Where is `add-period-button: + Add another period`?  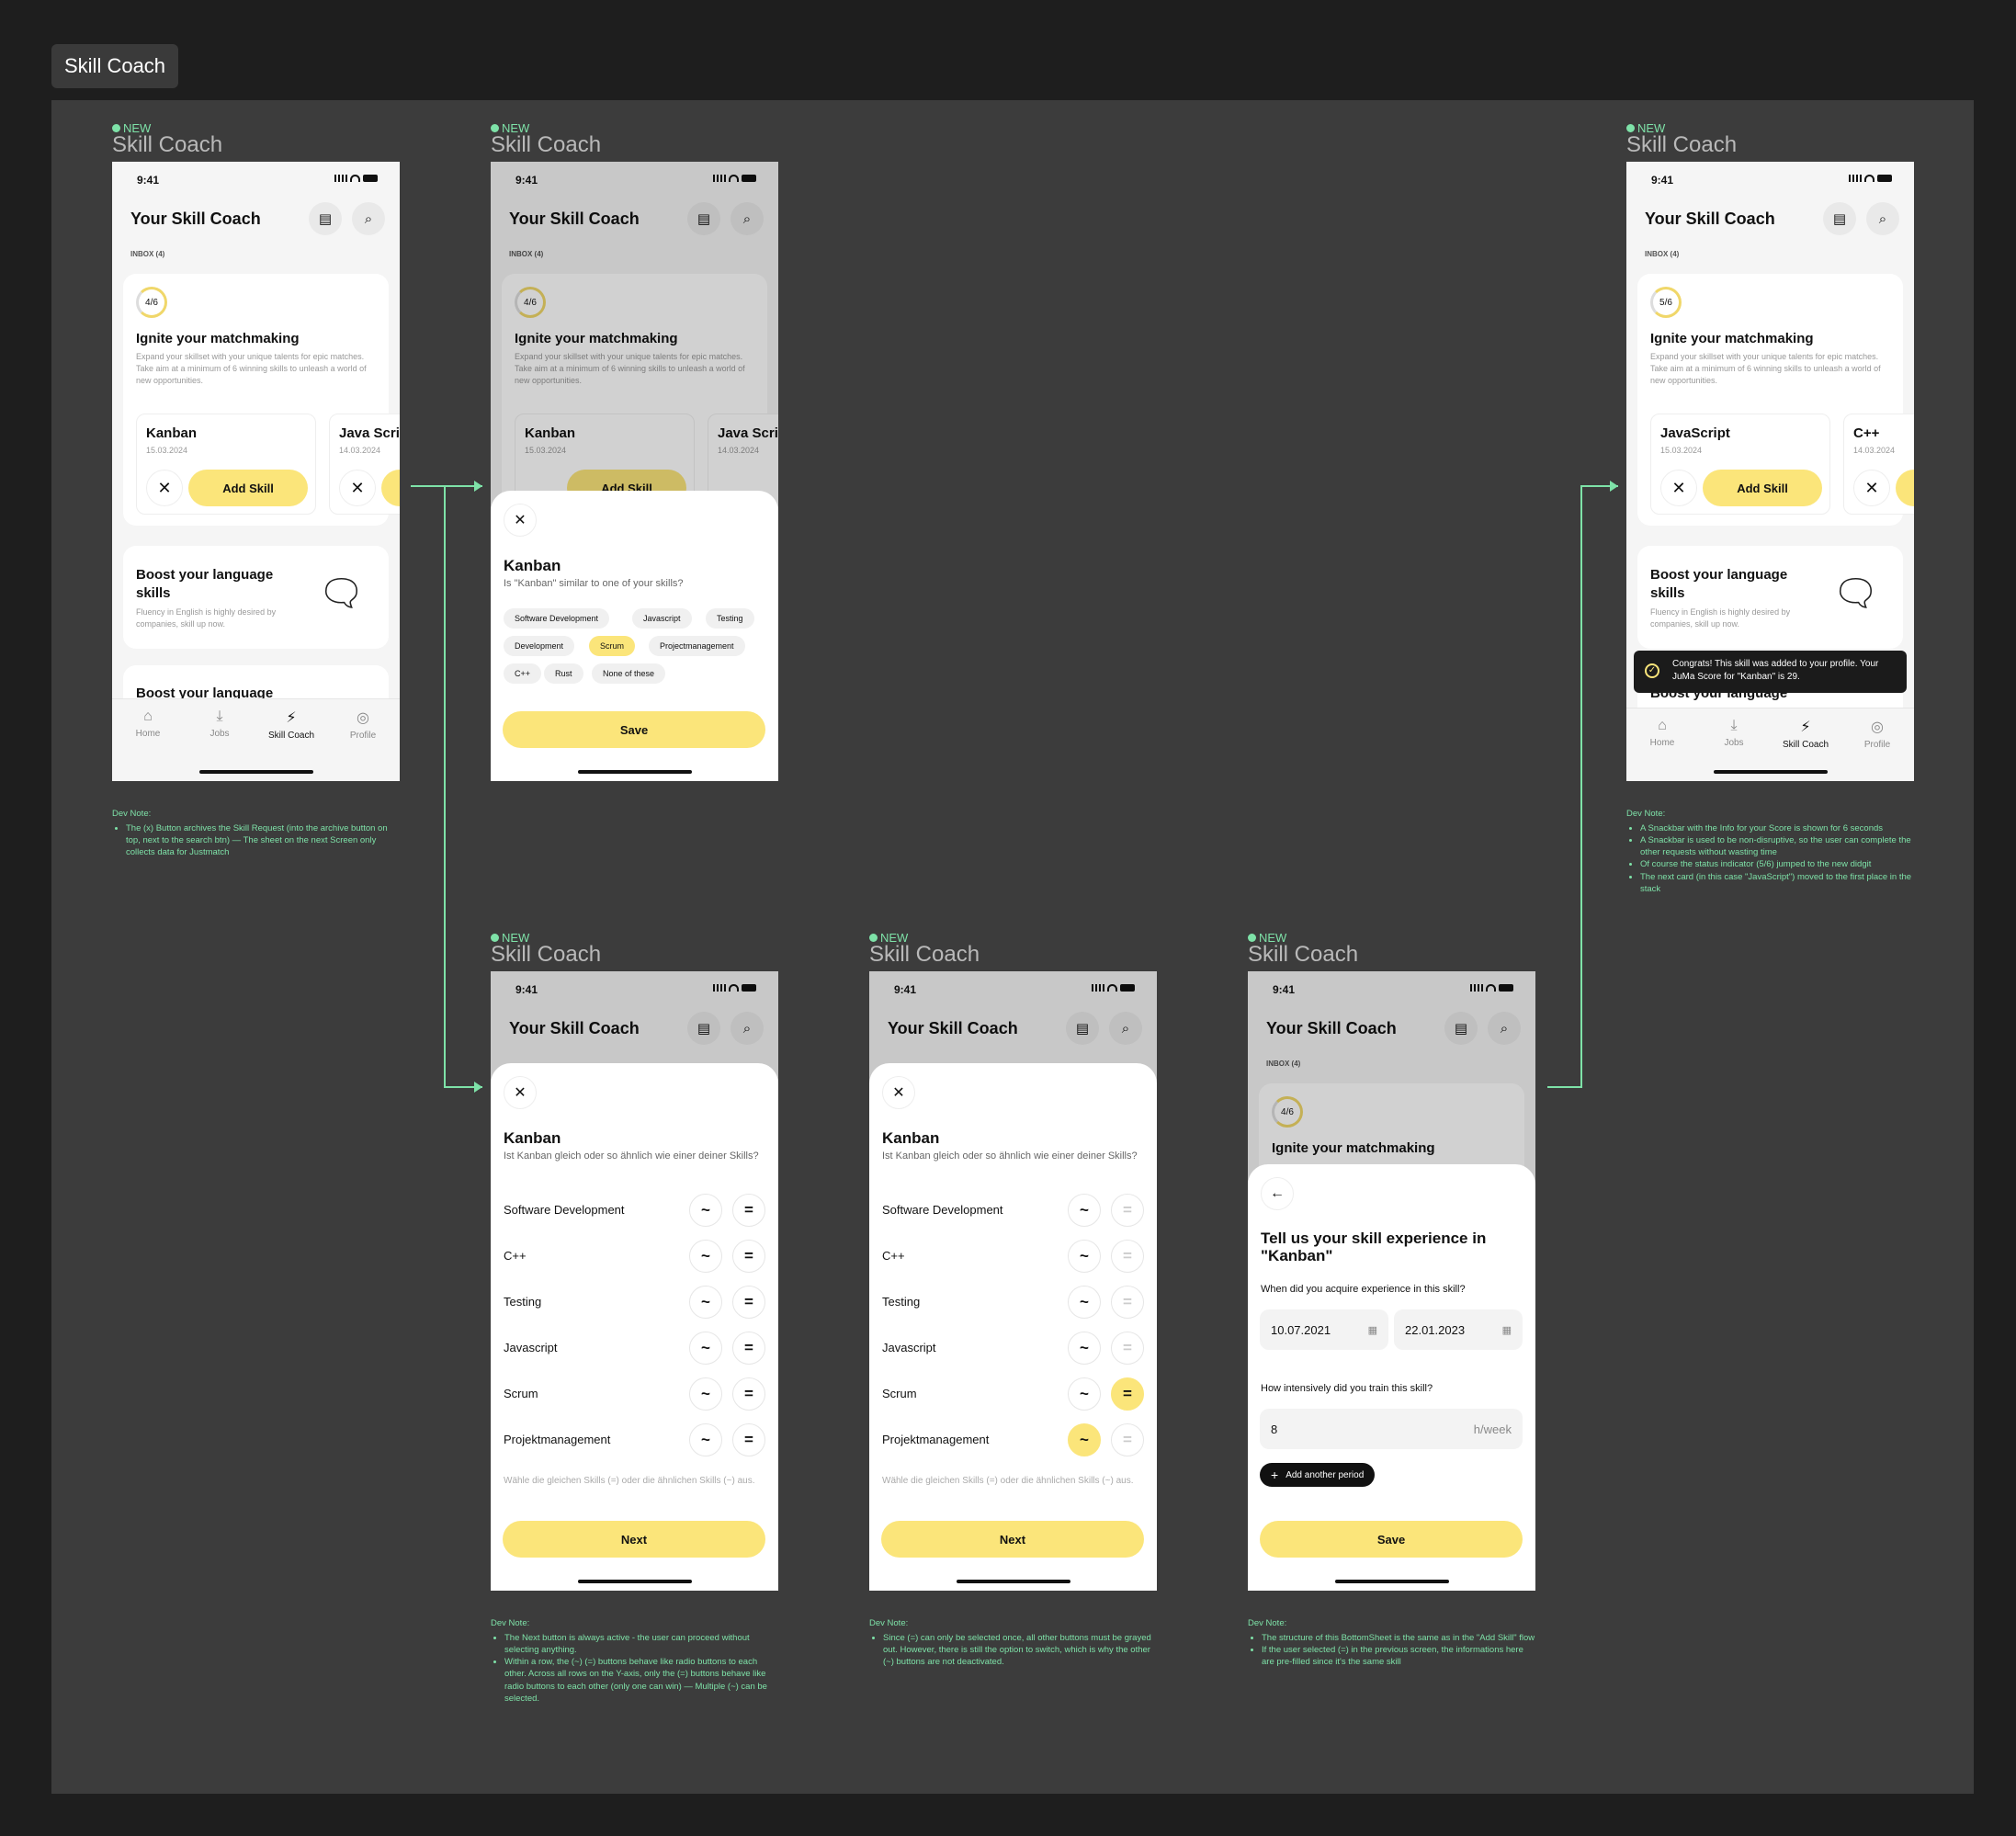
add-period-button: + Add another period is located at coordinates (1318, 1475).